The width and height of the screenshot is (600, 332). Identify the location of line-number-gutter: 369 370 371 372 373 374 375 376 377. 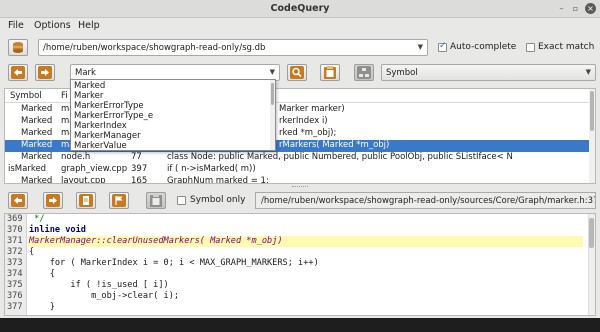
(16, 264).